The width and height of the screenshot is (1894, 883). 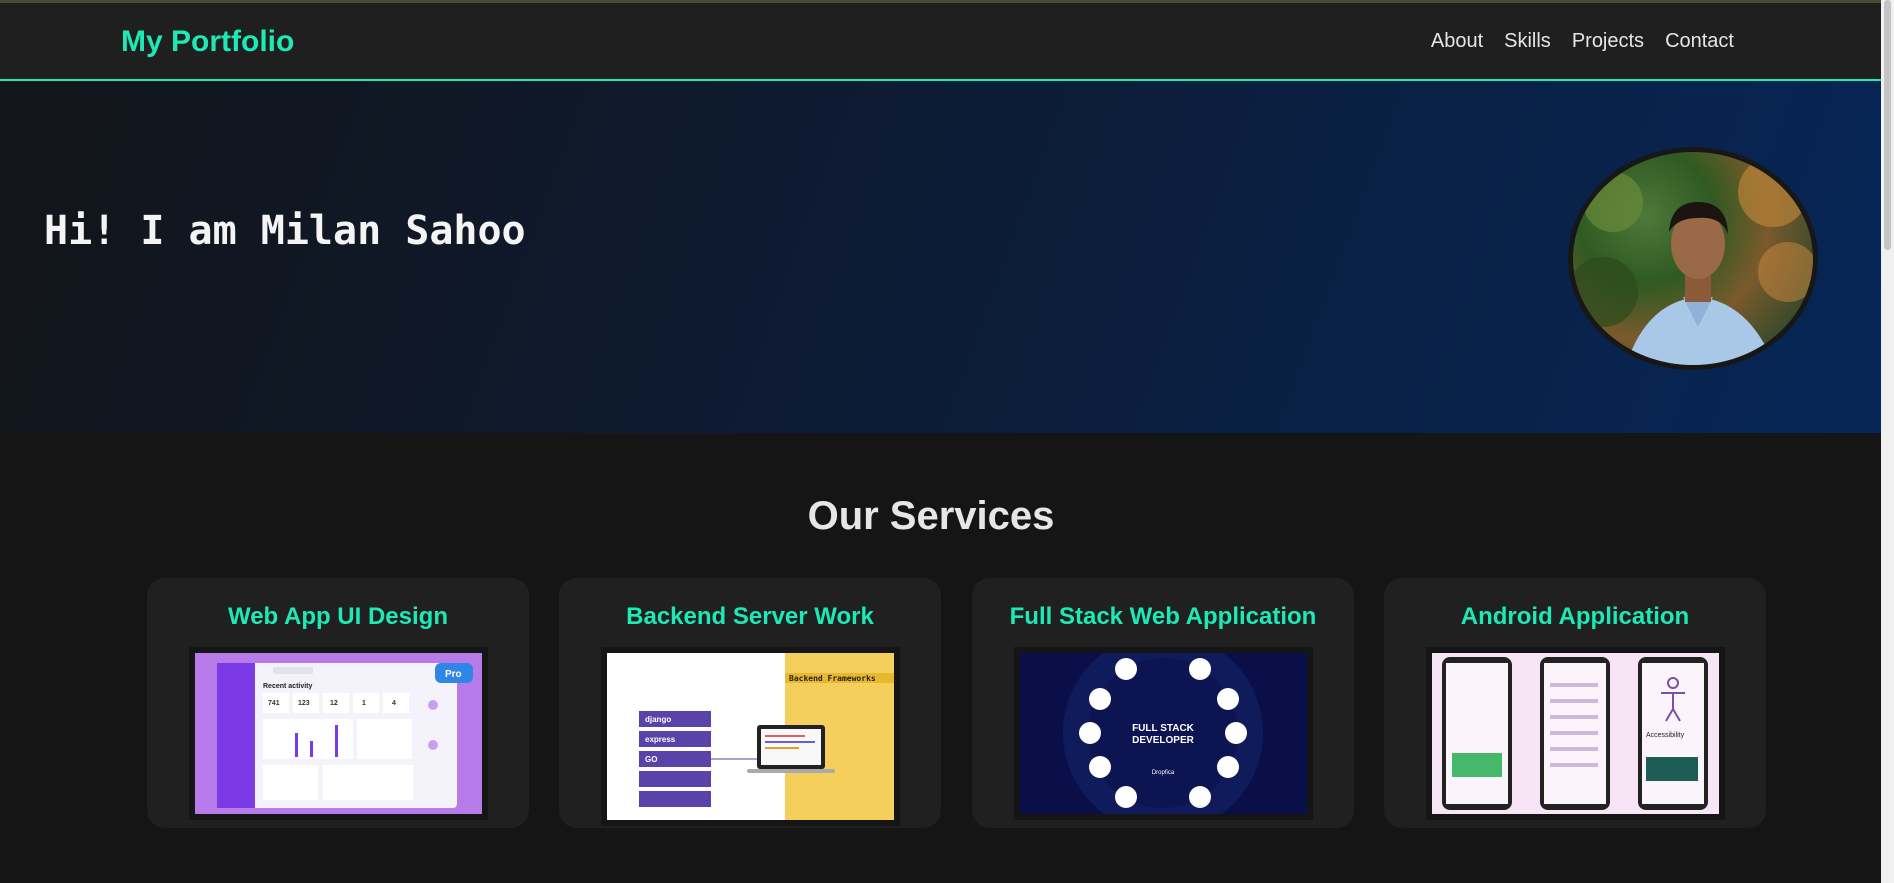 I want to click on svg-text: django, so click(x=658, y=719).